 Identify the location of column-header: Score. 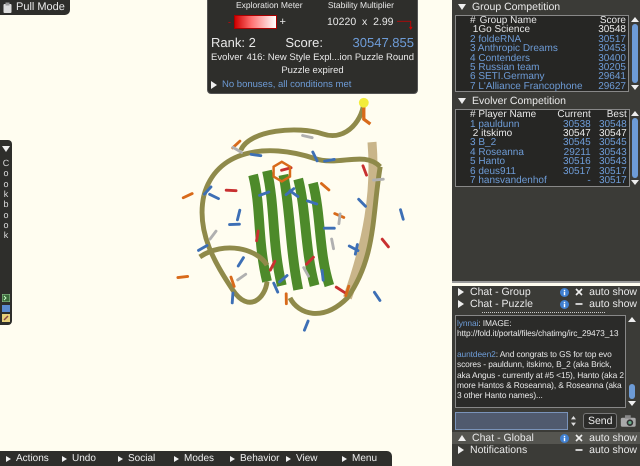
(613, 21).